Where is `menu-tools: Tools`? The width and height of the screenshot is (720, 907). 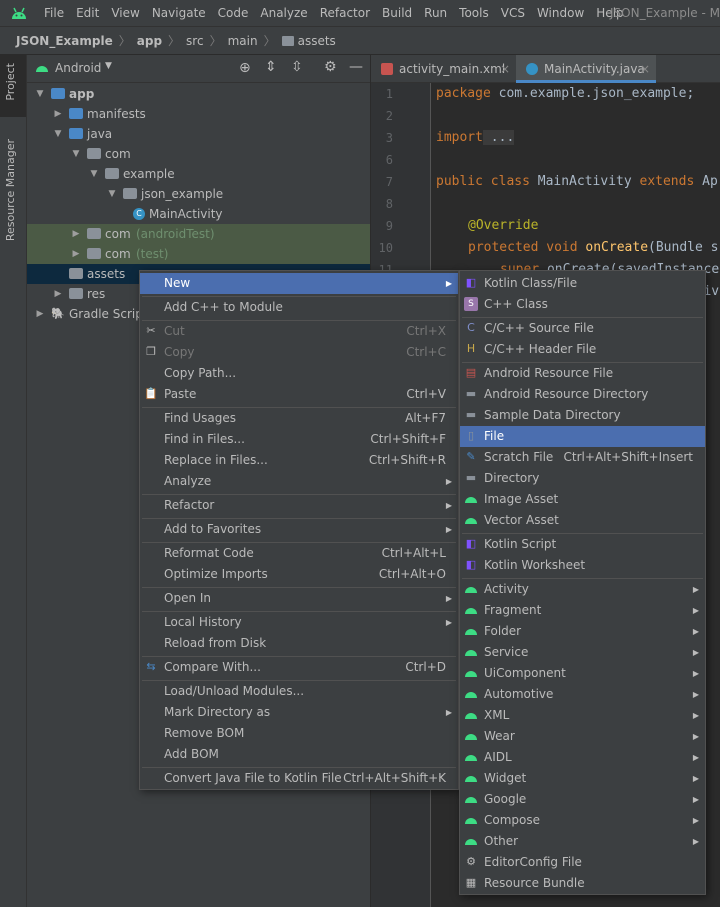 menu-tools: Tools is located at coordinates (474, 13).